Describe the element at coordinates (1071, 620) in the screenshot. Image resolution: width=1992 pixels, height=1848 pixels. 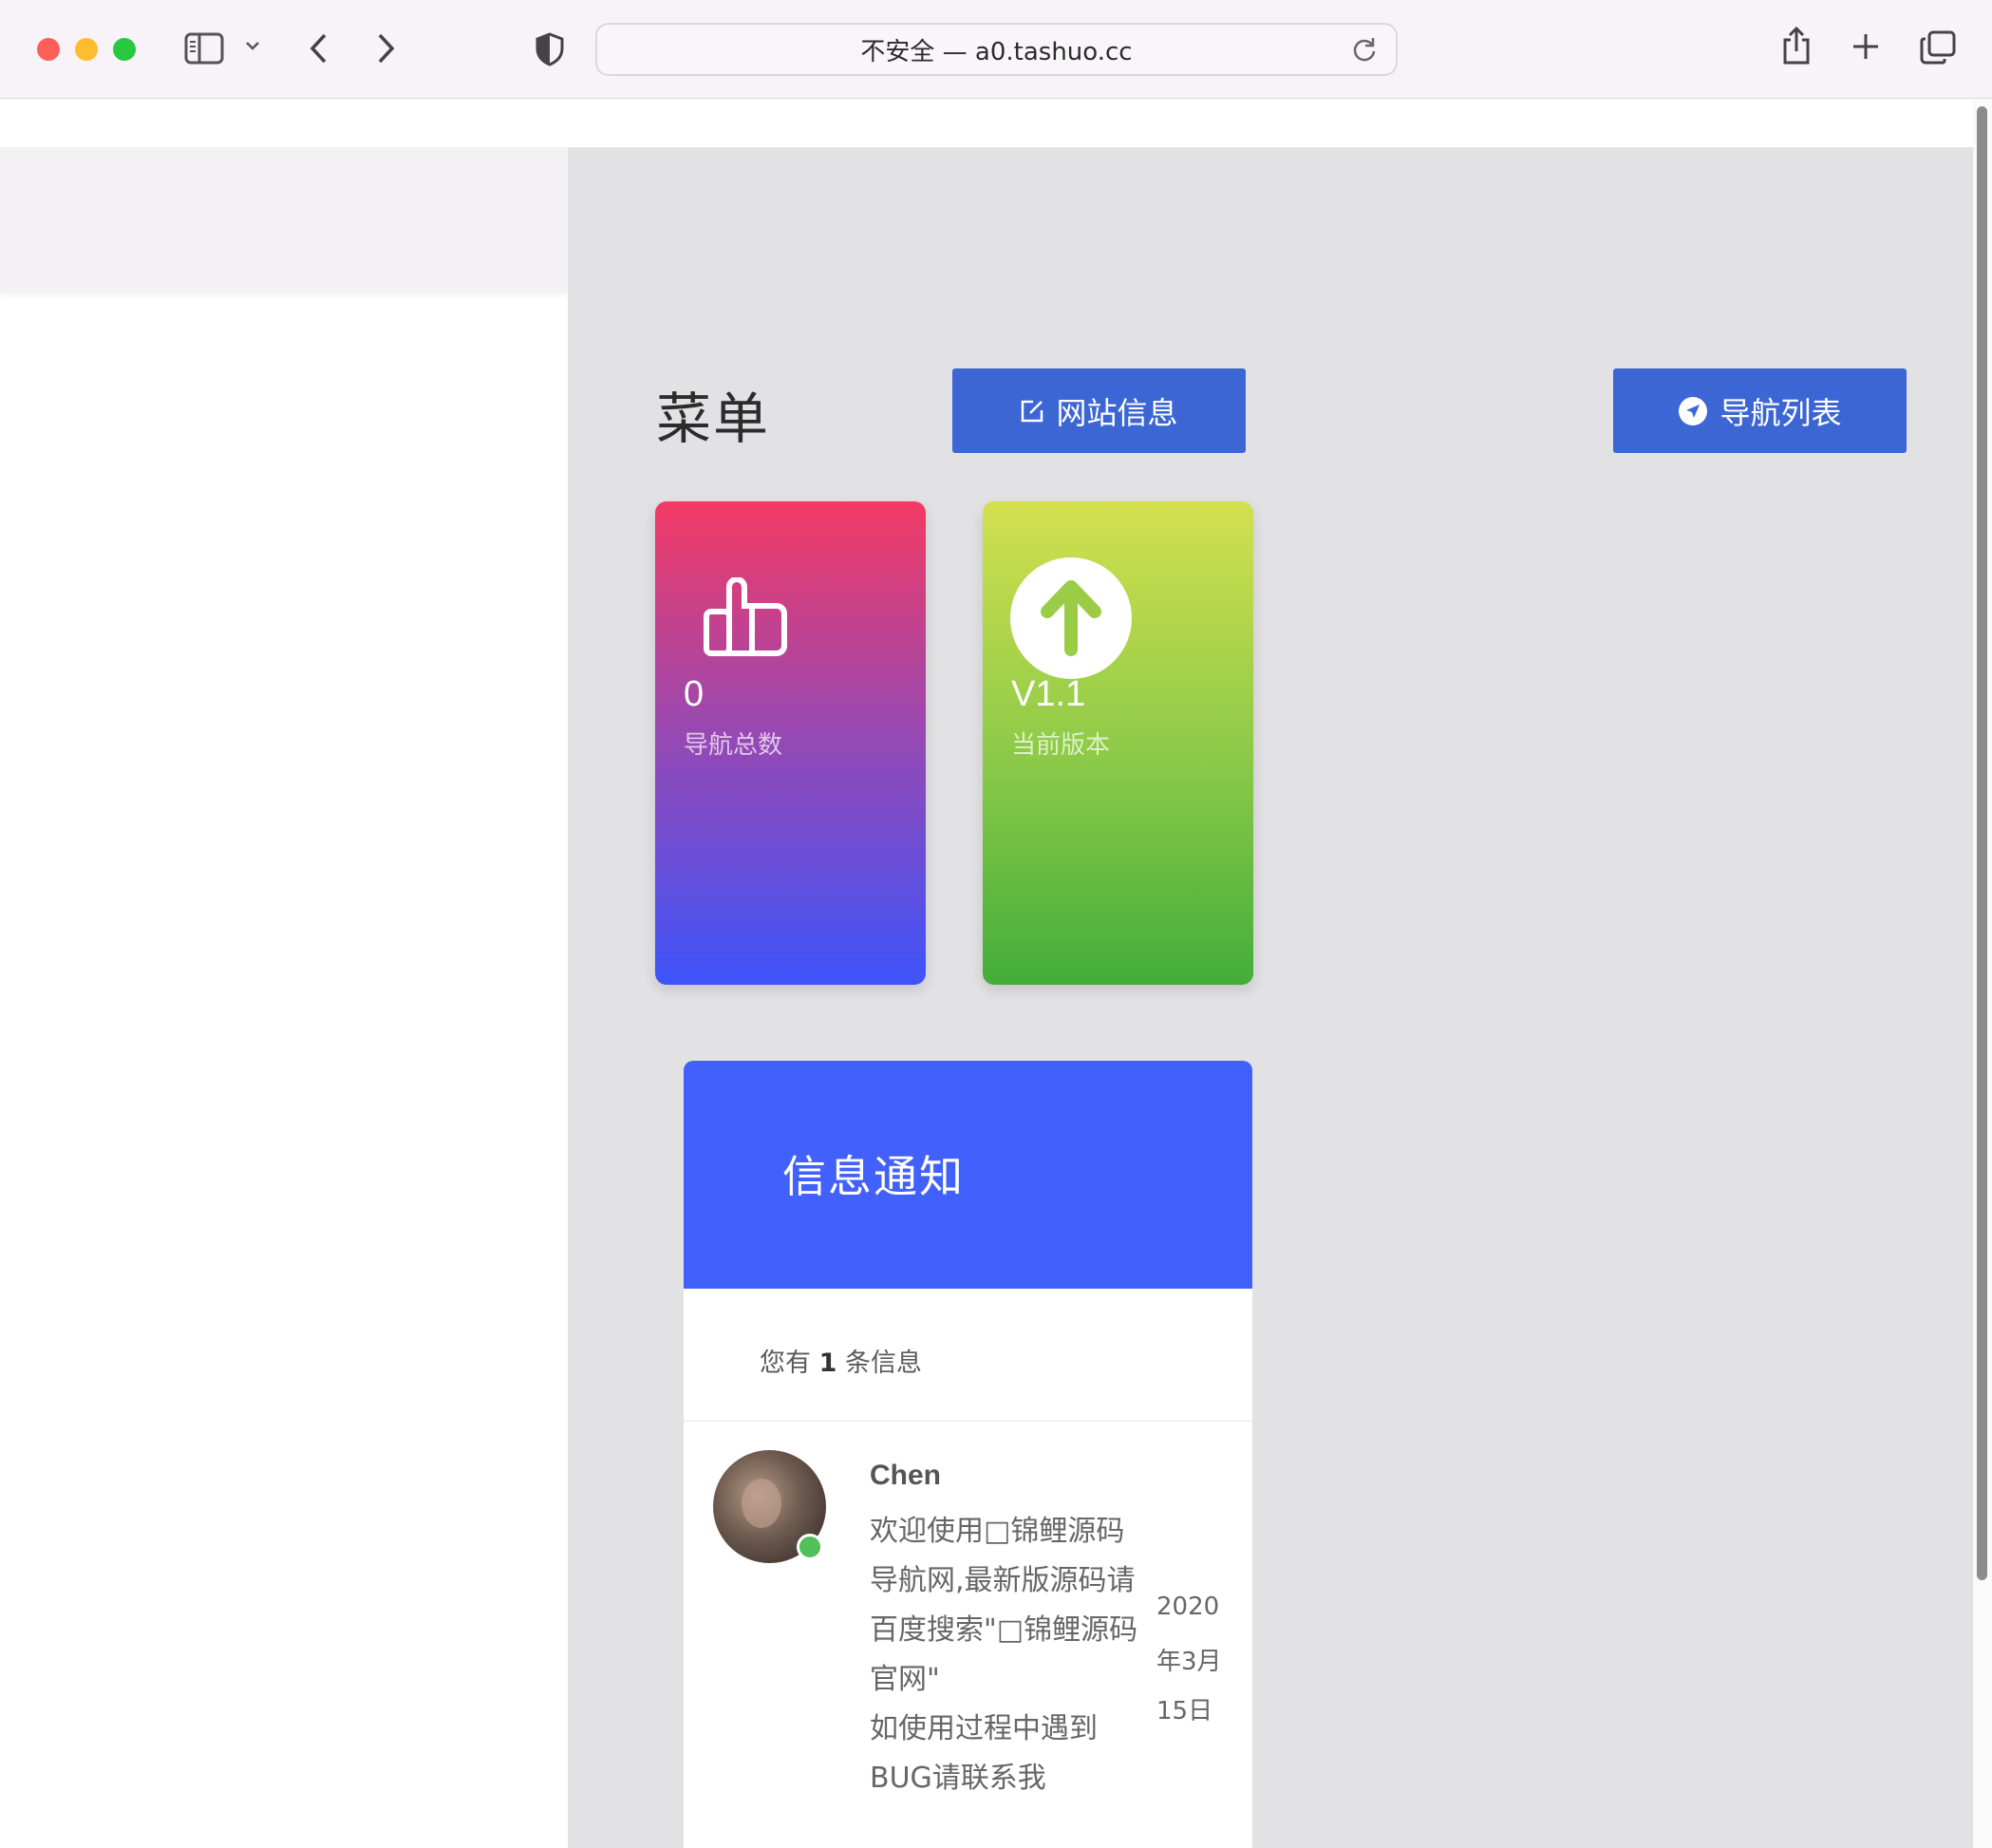
I see `arrow-up-circle-icon` at that location.